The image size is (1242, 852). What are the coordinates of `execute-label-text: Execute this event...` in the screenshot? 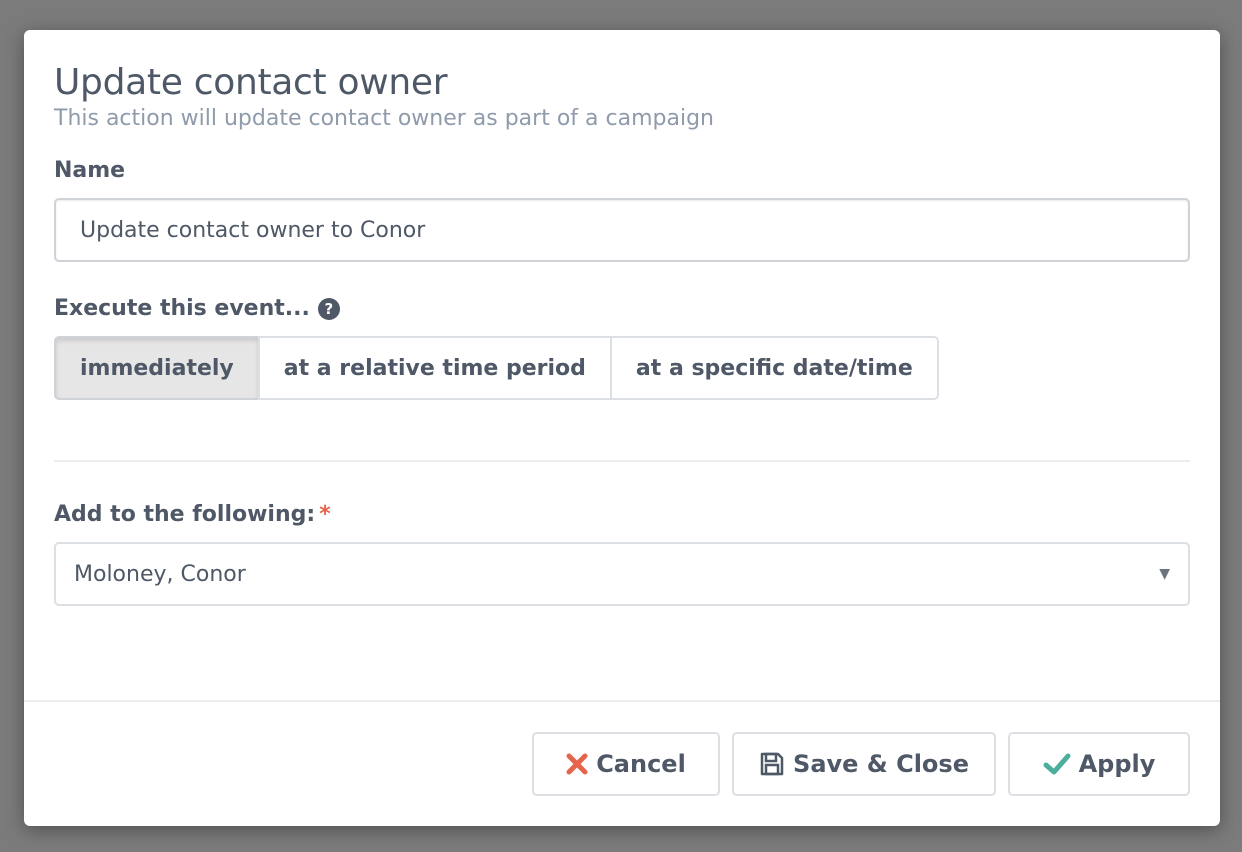 It's located at (182, 308).